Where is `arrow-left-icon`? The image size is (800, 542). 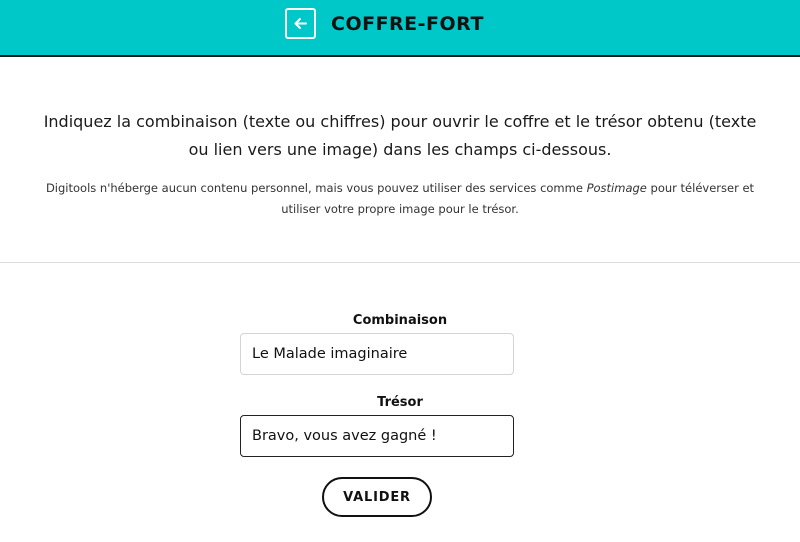 arrow-left-icon is located at coordinates (300, 23).